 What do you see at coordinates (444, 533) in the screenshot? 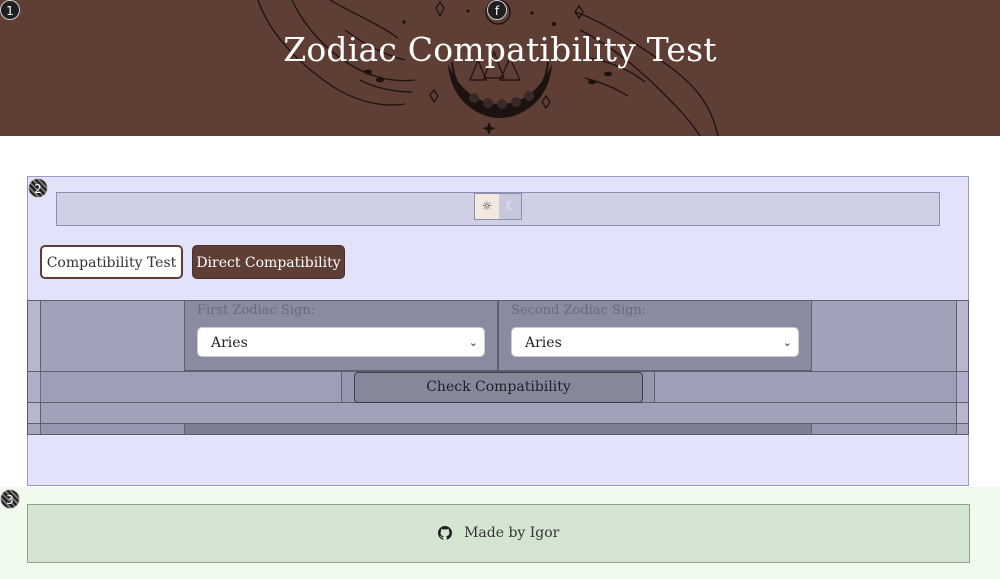
I see `github-icon` at bounding box center [444, 533].